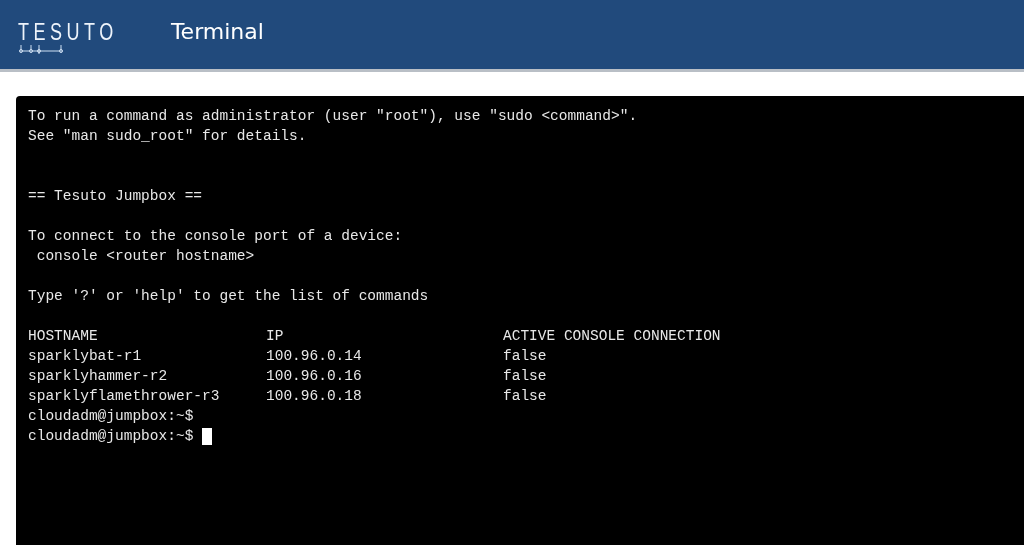 The image size is (1024, 545). What do you see at coordinates (229, 296) in the screenshot?
I see `terminal-line: Type '?' or 'help' to get the list of commands` at bounding box center [229, 296].